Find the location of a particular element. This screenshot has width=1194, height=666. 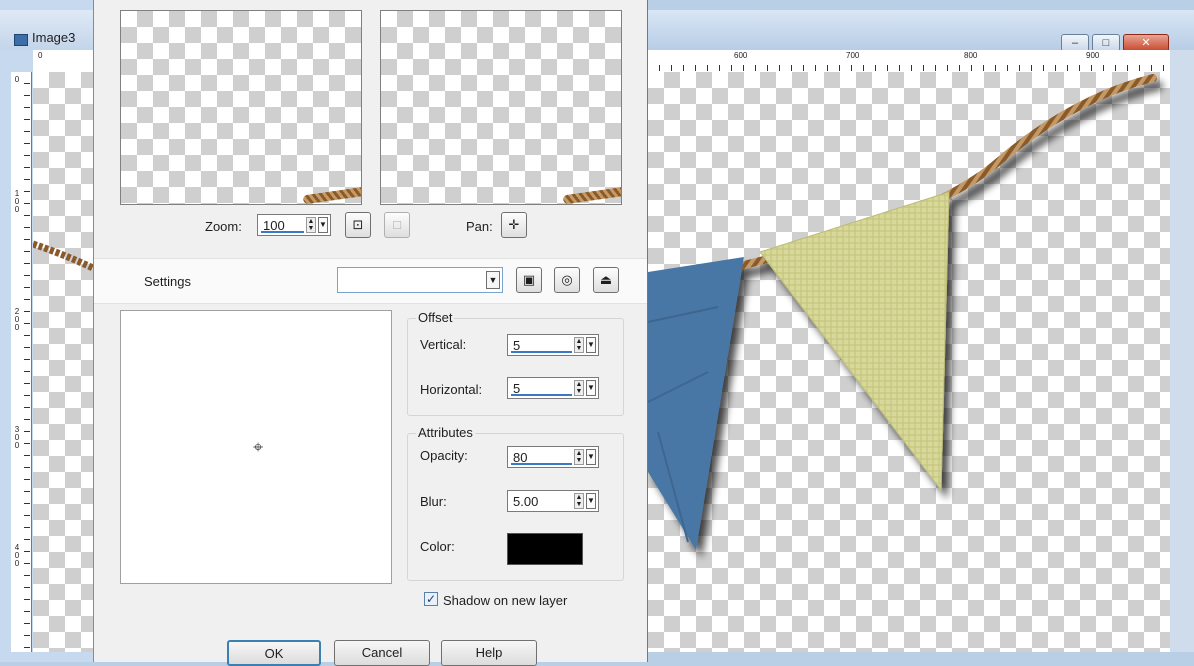

left-window-titlebar: Image3 is located at coordinates (53, 30).